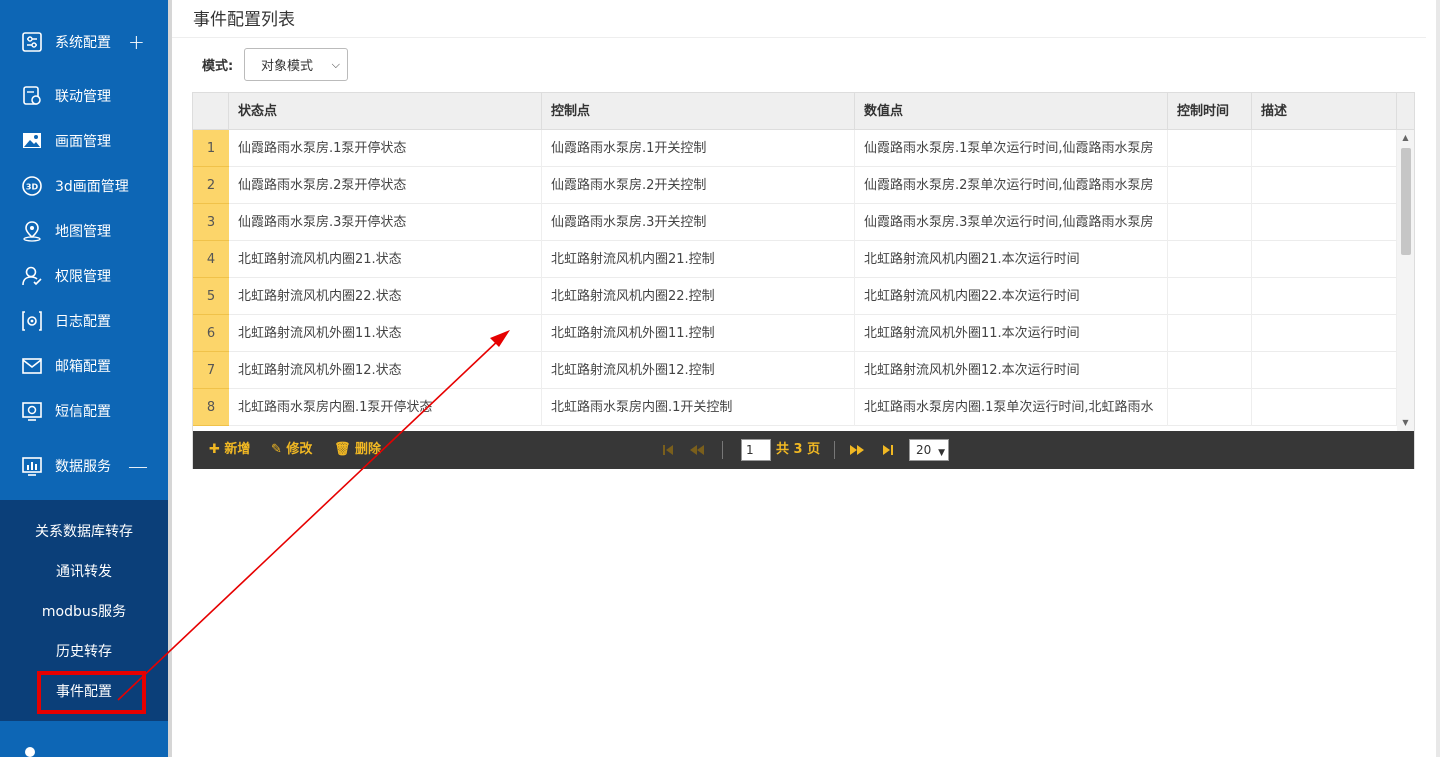 This screenshot has width=1440, height=757. Describe the element at coordinates (385, 185) in the screenshot. I see `cell-status: 仙霞路雨水泵房.2泵开停状态` at that location.